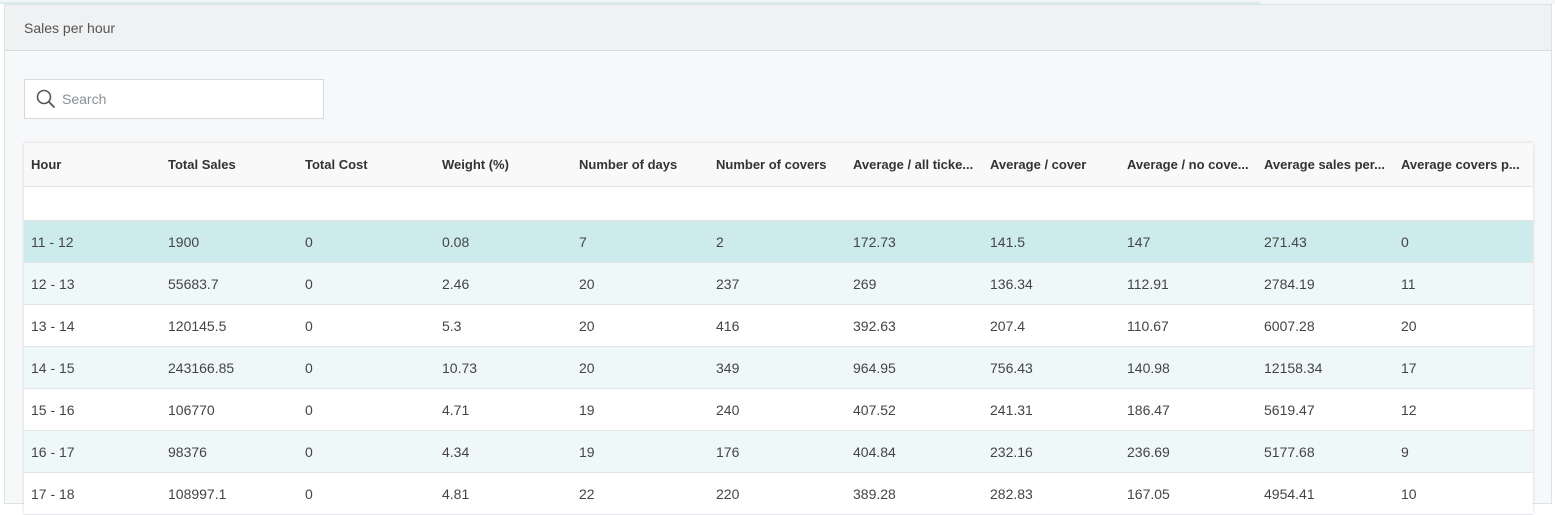 This screenshot has width=1555, height=515. What do you see at coordinates (92, 241) in the screenshot?
I see `table-cell: 11 - 12` at bounding box center [92, 241].